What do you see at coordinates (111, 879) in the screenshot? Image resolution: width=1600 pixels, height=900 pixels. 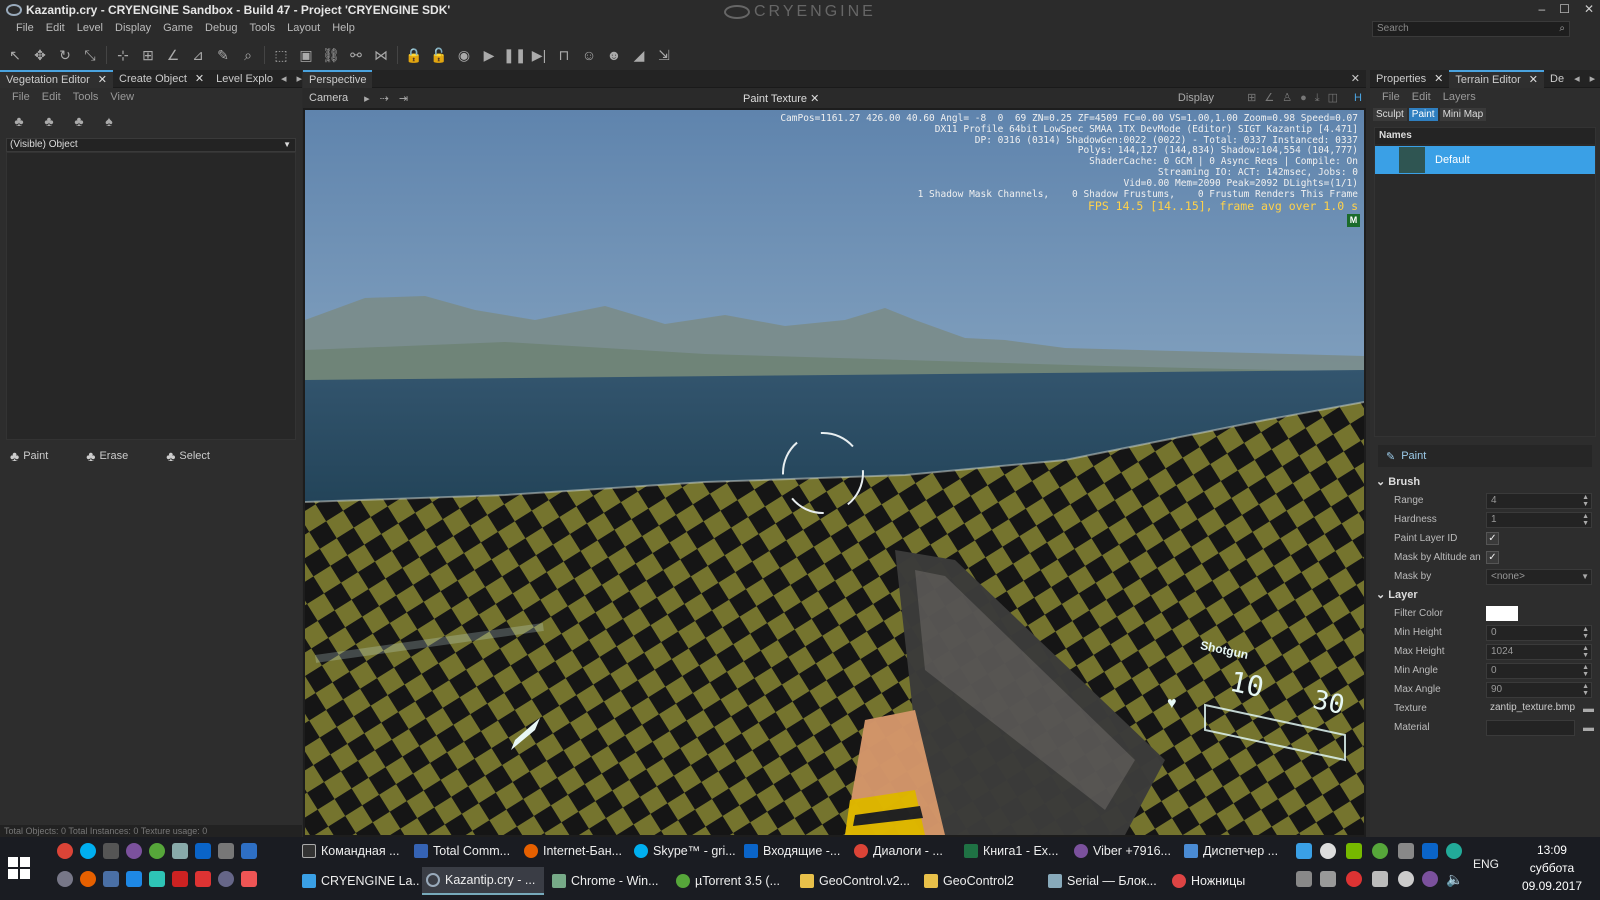 I see `remote-desktop-icon` at bounding box center [111, 879].